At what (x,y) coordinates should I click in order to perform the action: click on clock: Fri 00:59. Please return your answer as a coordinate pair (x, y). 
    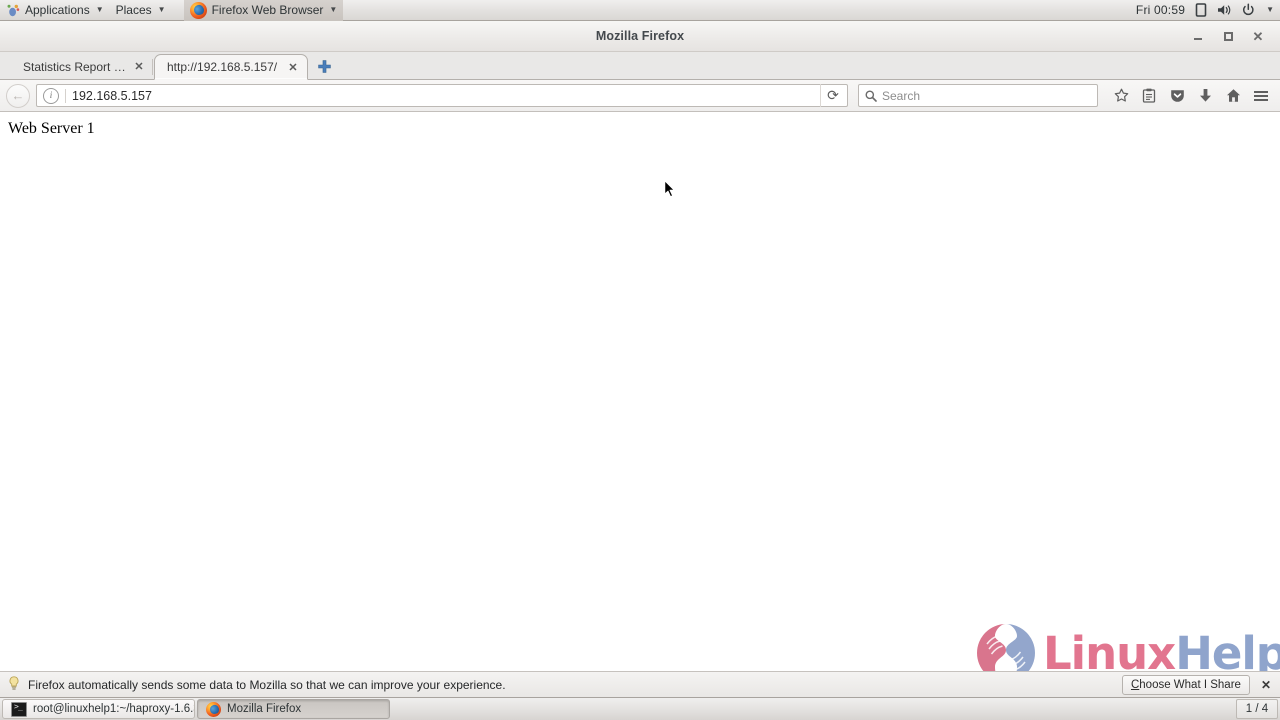
    Looking at the image, I should click on (1160, 10).